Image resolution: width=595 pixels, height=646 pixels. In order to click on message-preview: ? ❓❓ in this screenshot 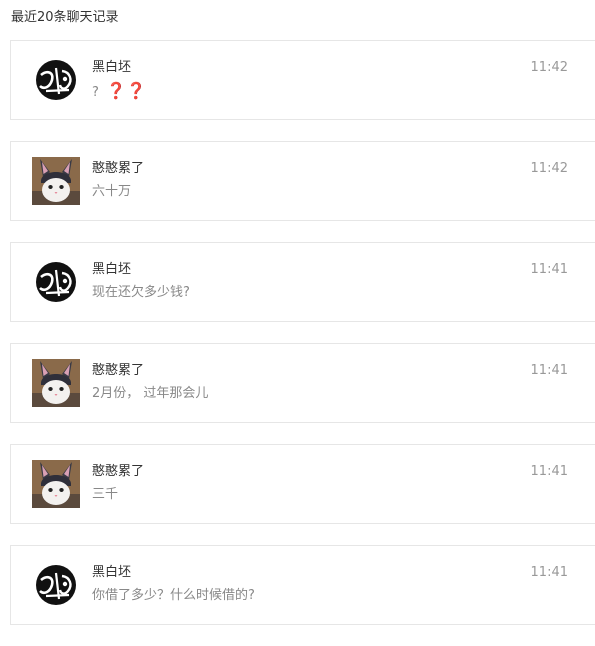, I will do `click(119, 92)`.